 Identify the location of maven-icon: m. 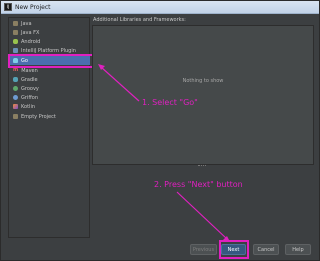
(16, 70).